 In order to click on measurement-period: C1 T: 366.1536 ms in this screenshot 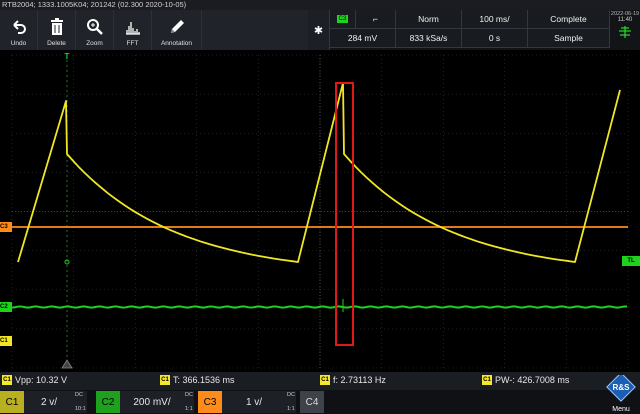, I will do `click(197, 380)`.